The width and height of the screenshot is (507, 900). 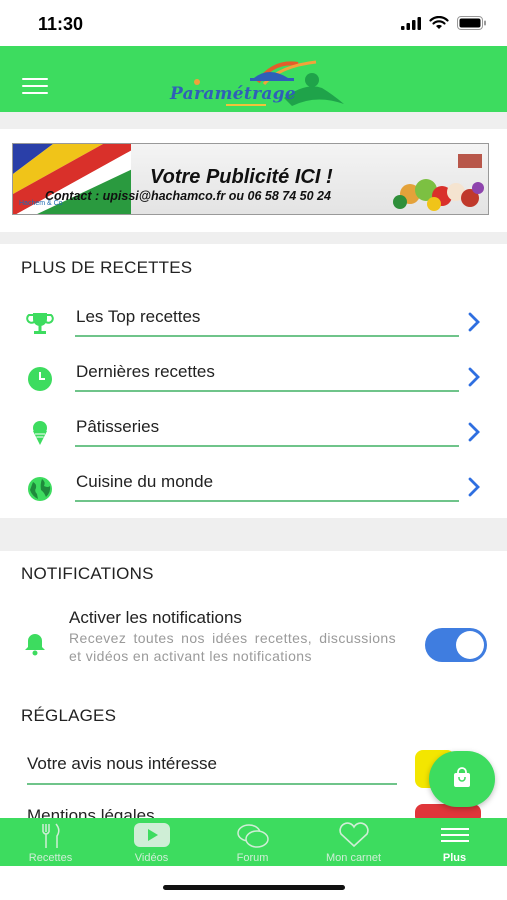 I want to click on app-header: Paramétrage, so click(x=253, y=79).